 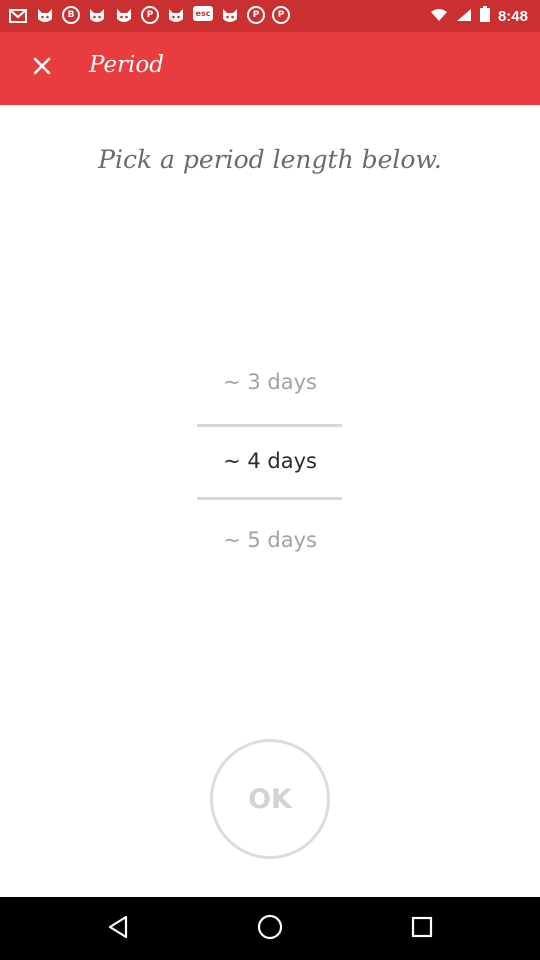 I want to click on back-button, so click(x=118, y=929).